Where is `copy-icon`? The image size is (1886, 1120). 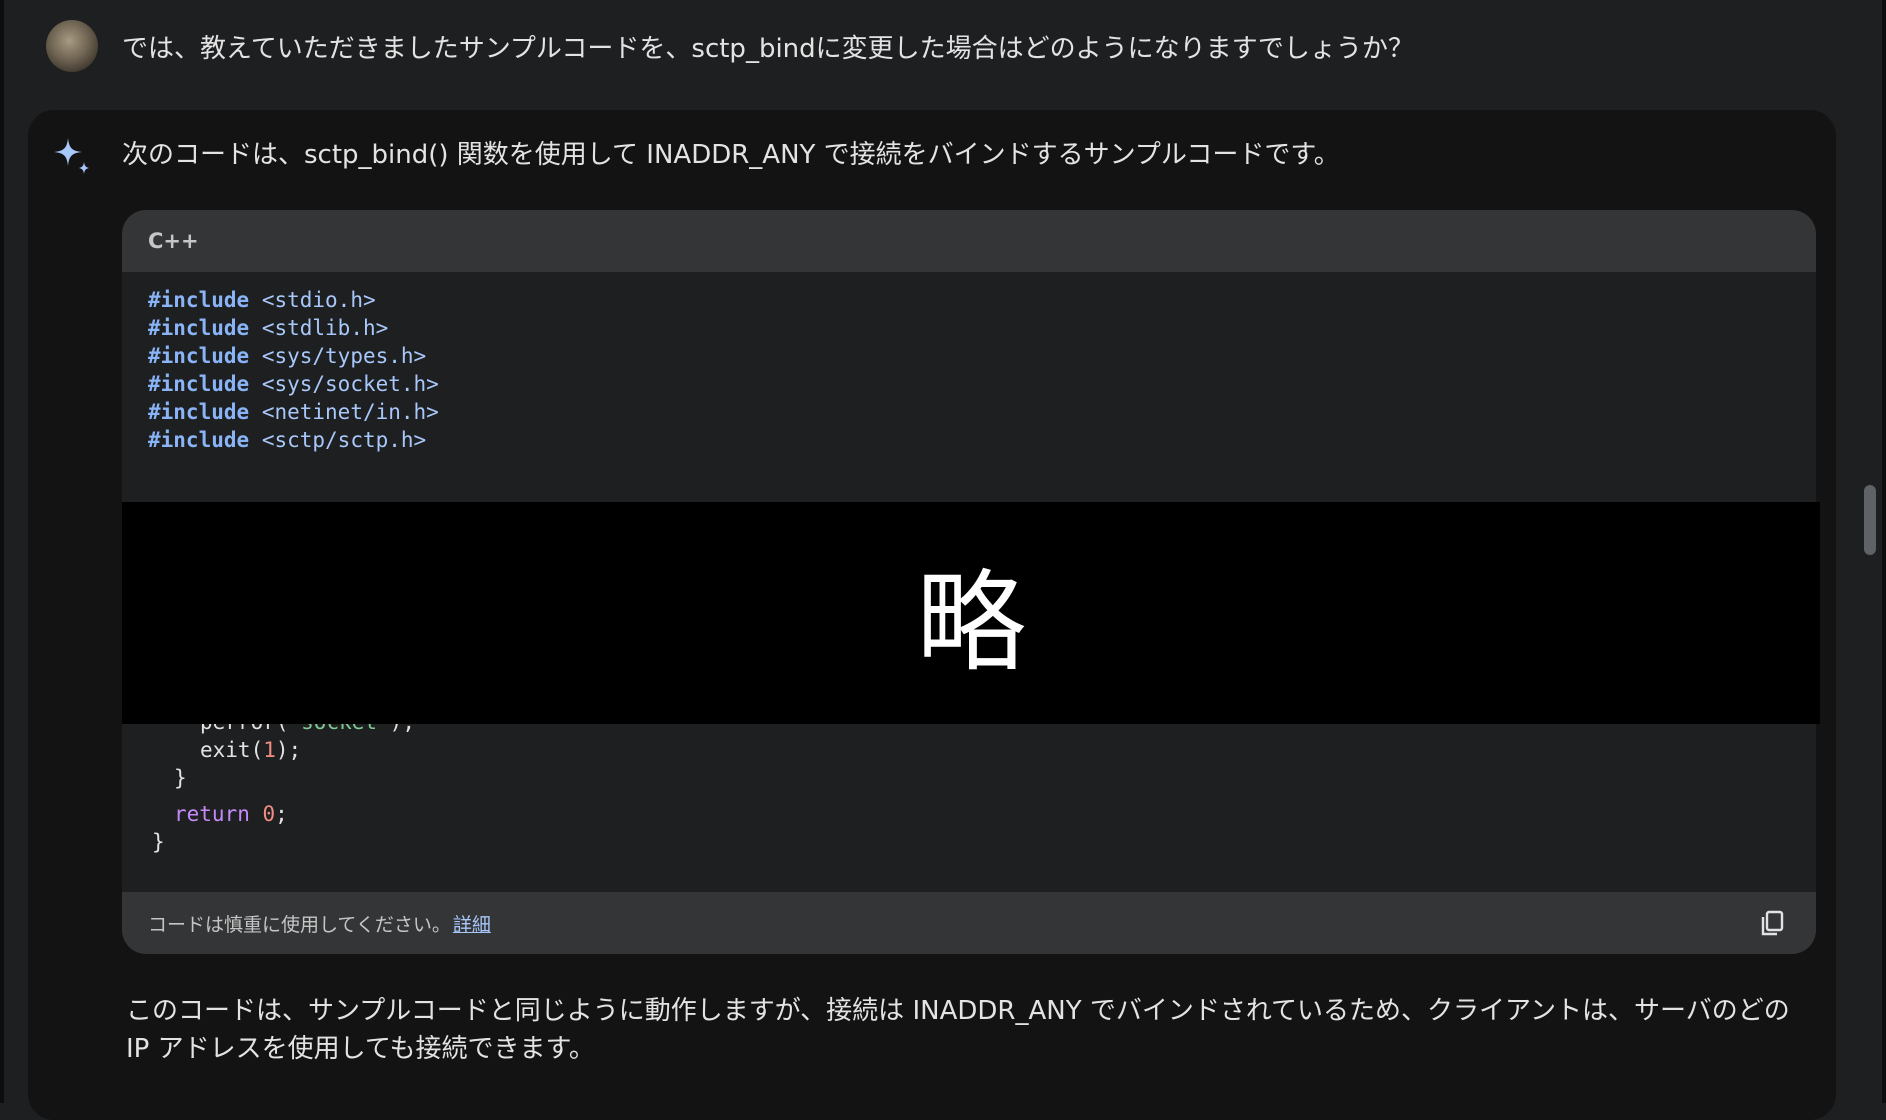 copy-icon is located at coordinates (1773, 923).